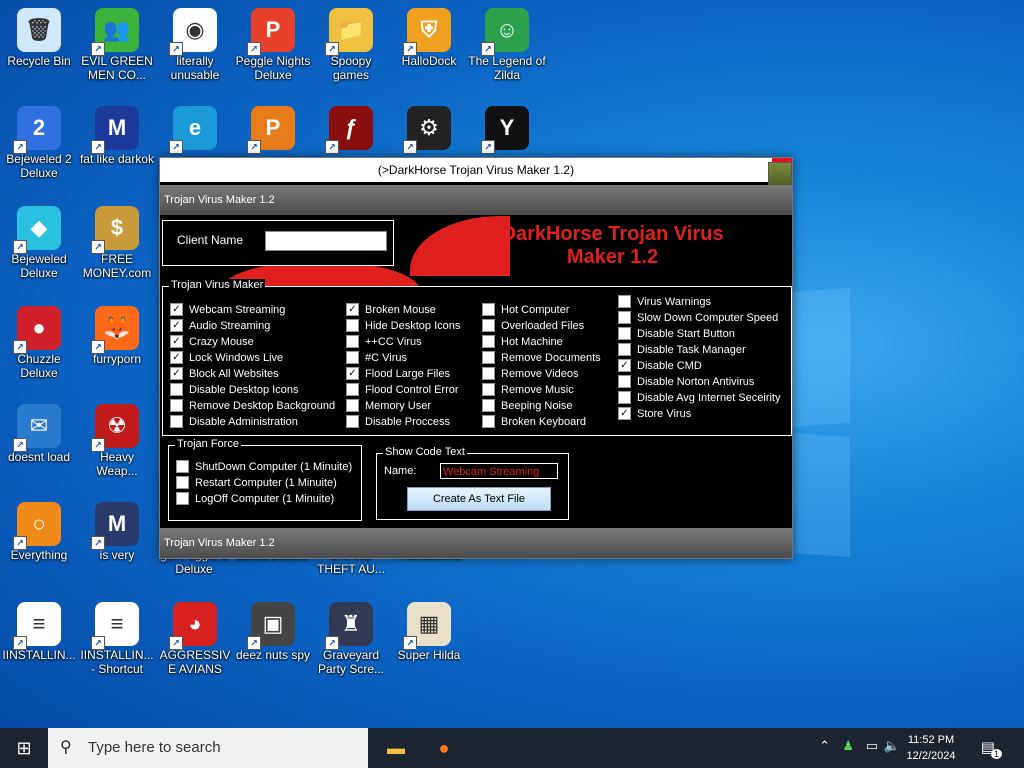 The width and height of the screenshot is (1024, 768). What do you see at coordinates (195, 635) in the screenshot?
I see `desktop-icon: ◕ ↗ AGGRESSIVE AVIANS` at bounding box center [195, 635].